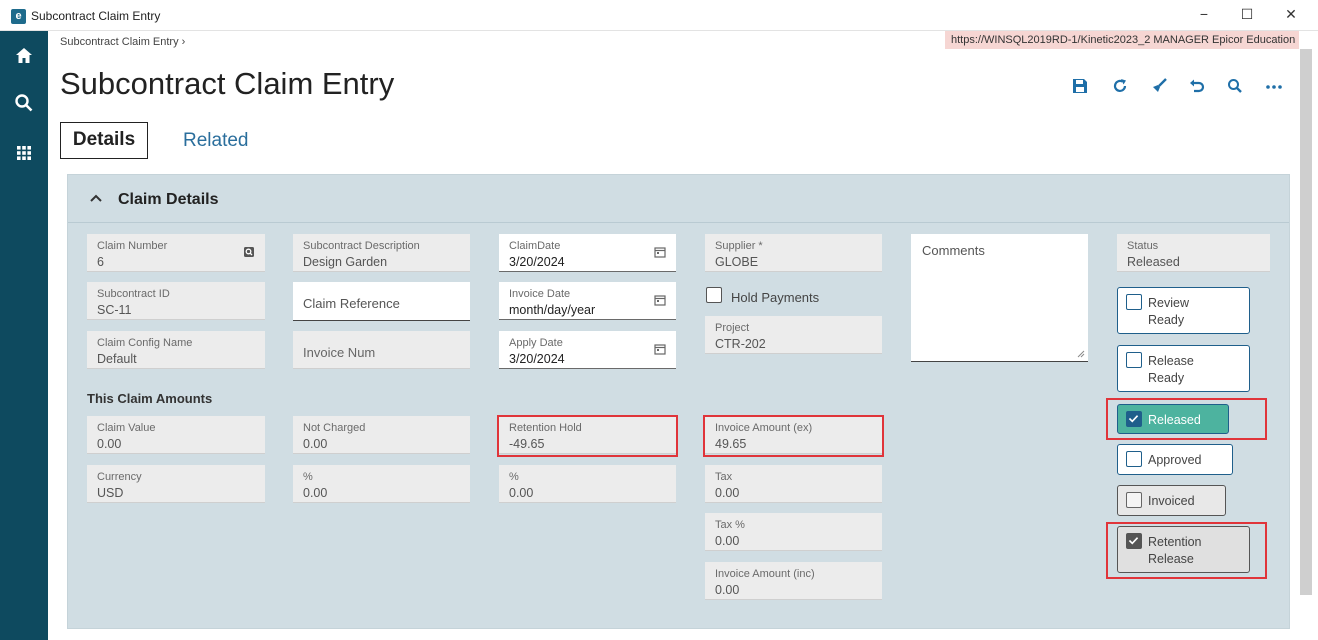 The image size is (1318, 640). Describe the element at coordinates (535, 246) in the screenshot. I see `claim-date-label: ClaimDate` at that location.